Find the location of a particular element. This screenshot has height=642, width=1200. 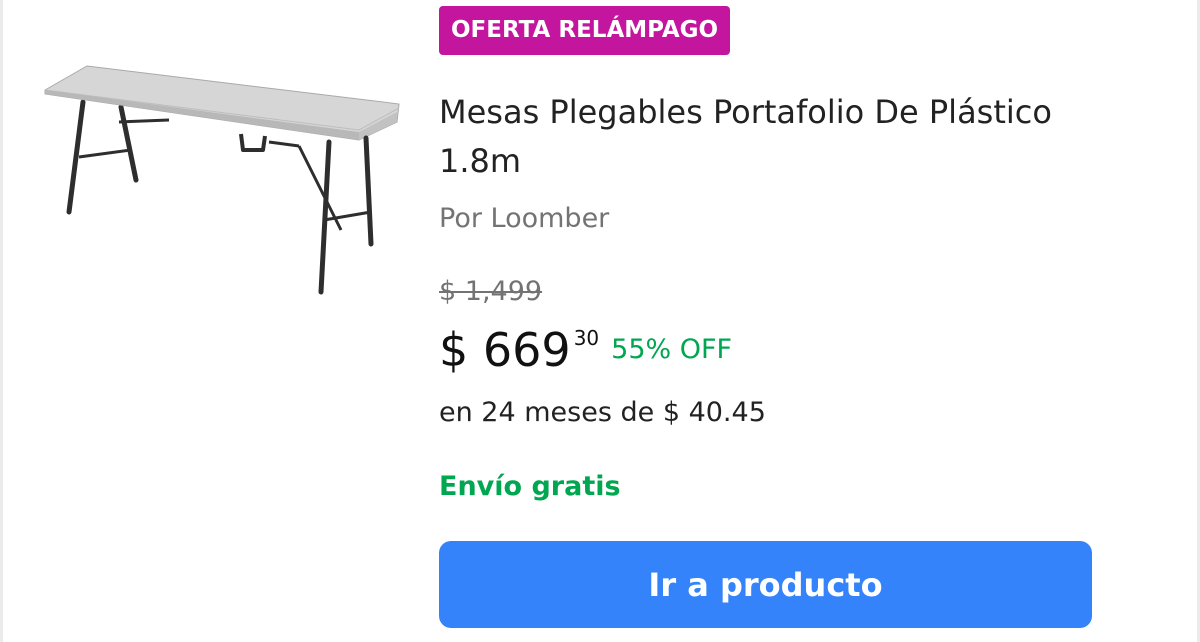

flash-offer-badge: OFERTA RELÁMPAGO is located at coordinates (585, 30).